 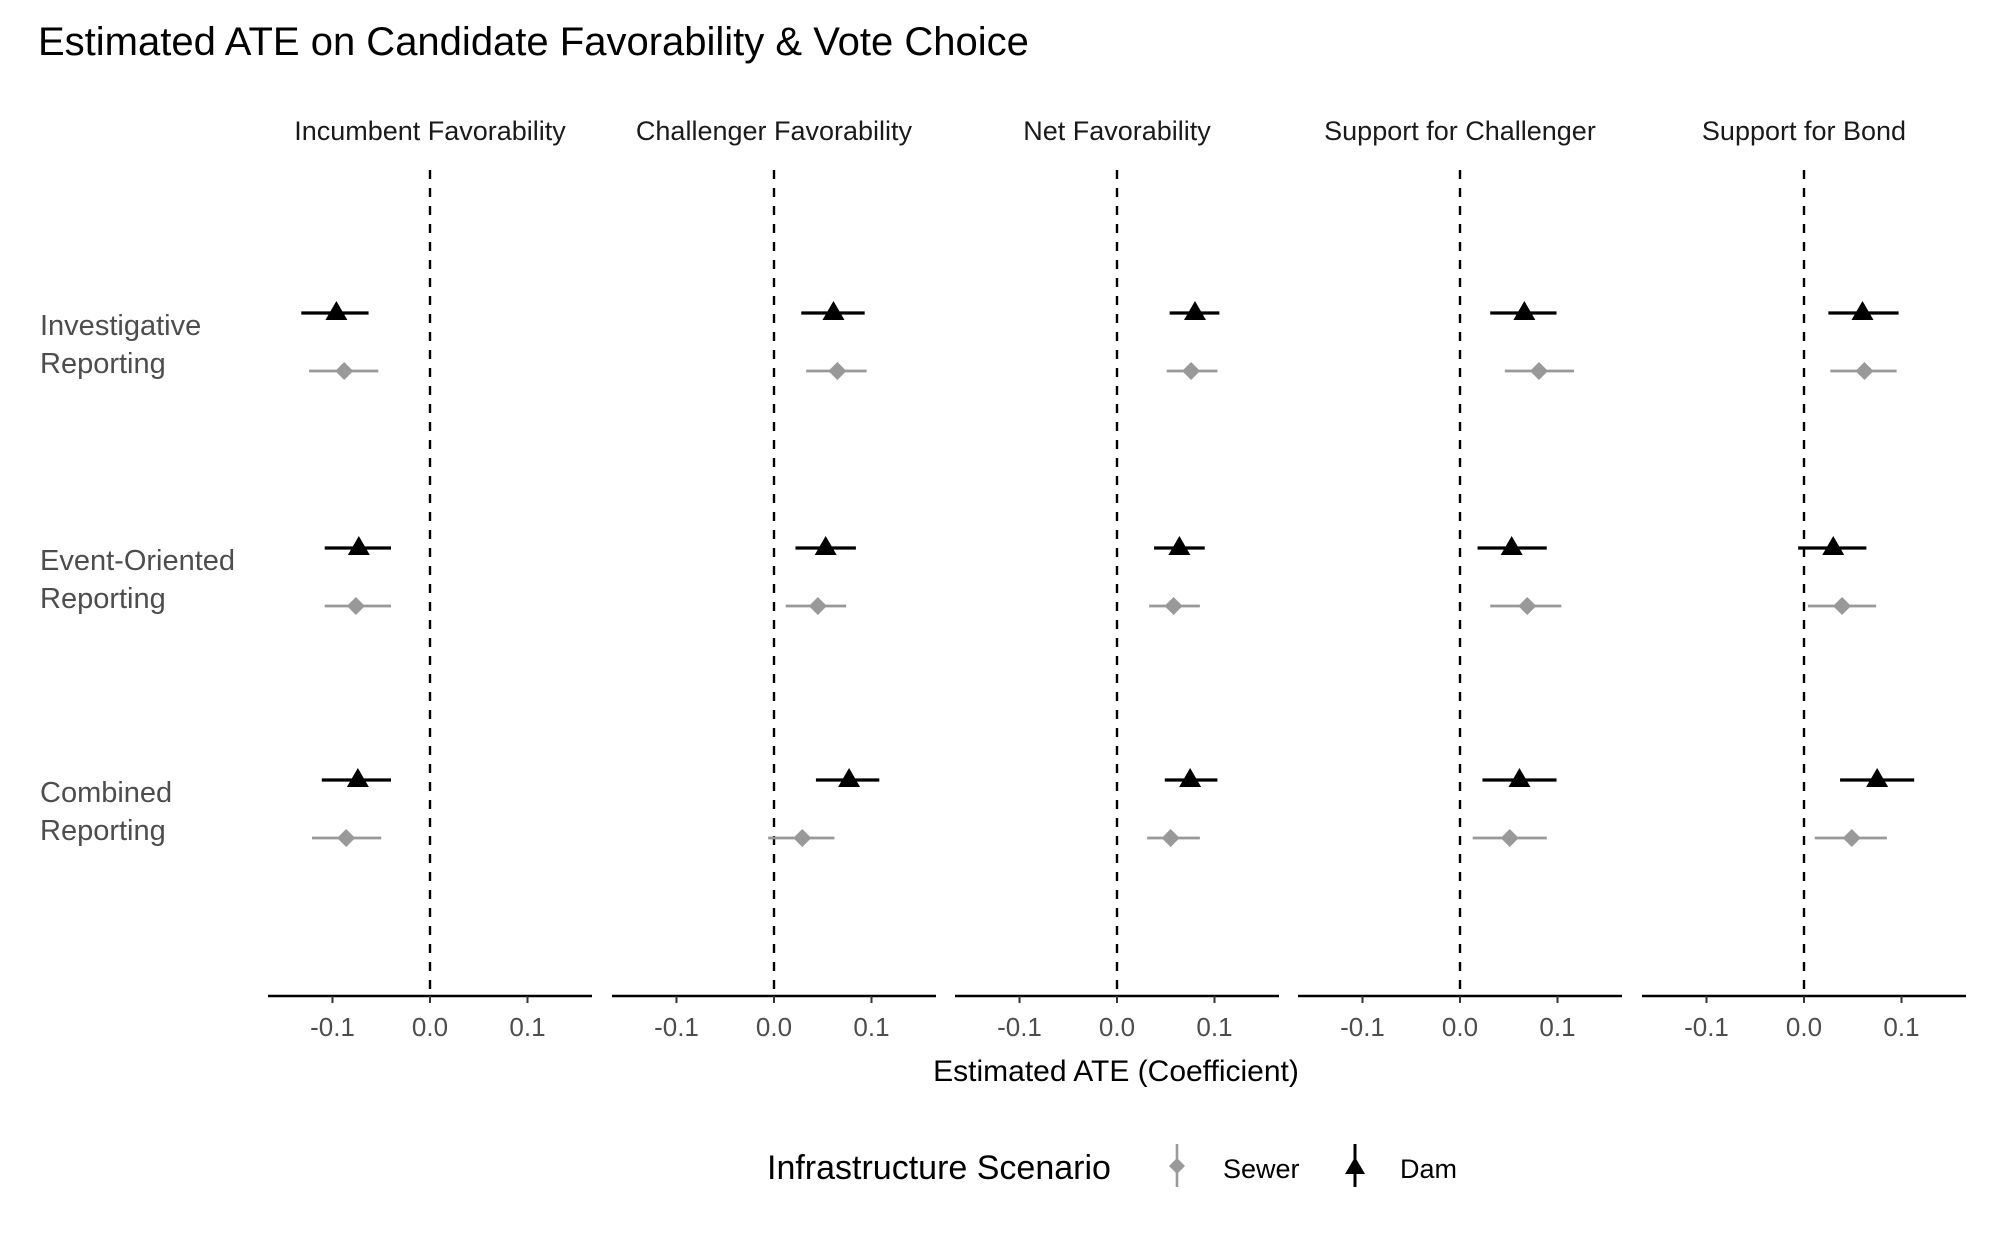 What do you see at coordinates (774, 579) in the screenshot?
I see `facet-panel: Challenger Favorability -0.1 0.0 0.1` at bounding box center [774, 579].